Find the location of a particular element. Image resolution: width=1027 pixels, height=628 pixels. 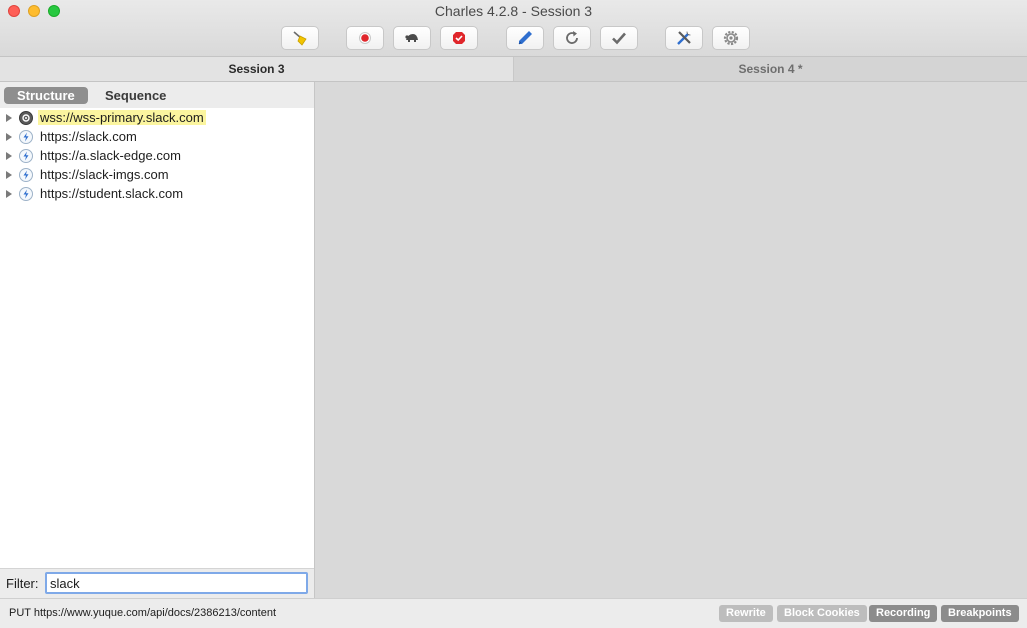

pen-icon is located at coordinates (525, 38).